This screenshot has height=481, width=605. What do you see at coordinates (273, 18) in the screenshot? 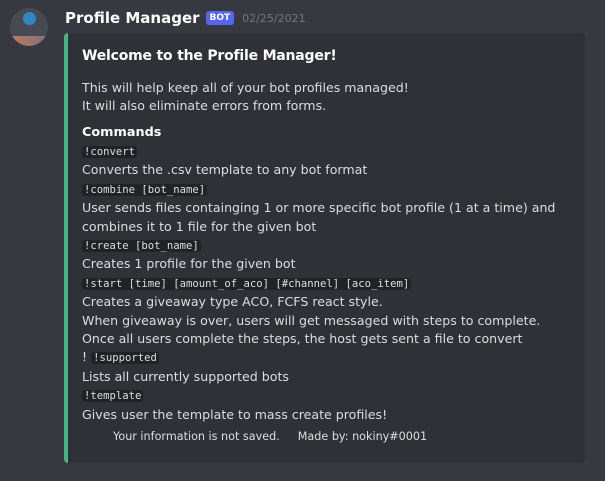
I see `message-timestamp: 02/25/2021` at bounding box center [273, 18].